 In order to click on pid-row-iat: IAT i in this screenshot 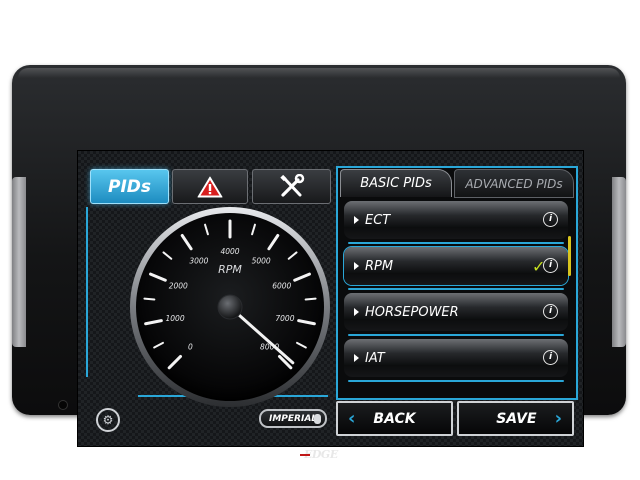, I will do `click(456, 360)`.